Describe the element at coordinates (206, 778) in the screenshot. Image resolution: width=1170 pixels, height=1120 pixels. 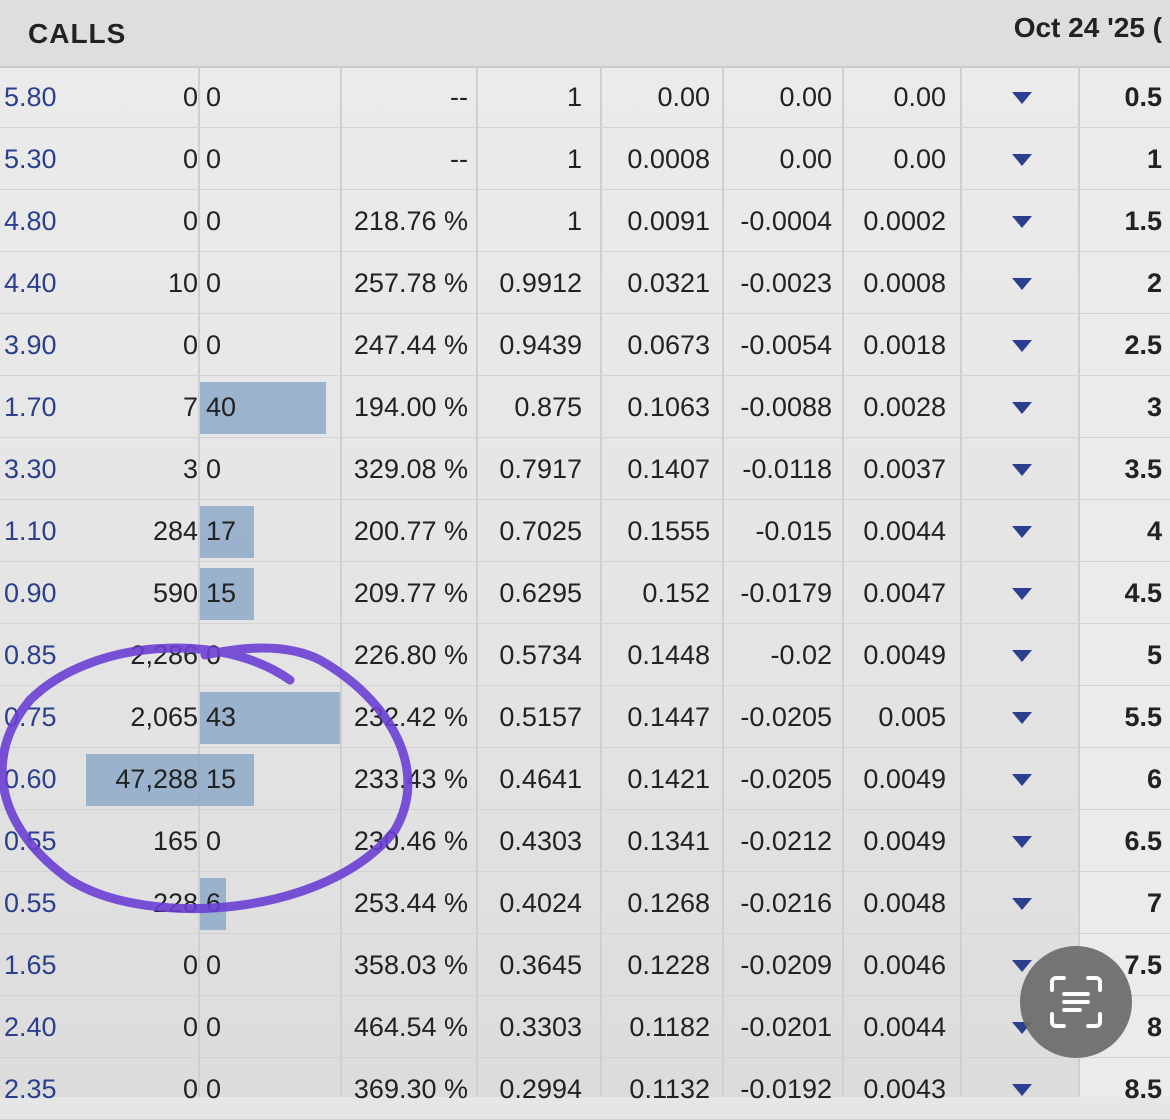
I see `hand-drawn-circle-annotation` at that location.